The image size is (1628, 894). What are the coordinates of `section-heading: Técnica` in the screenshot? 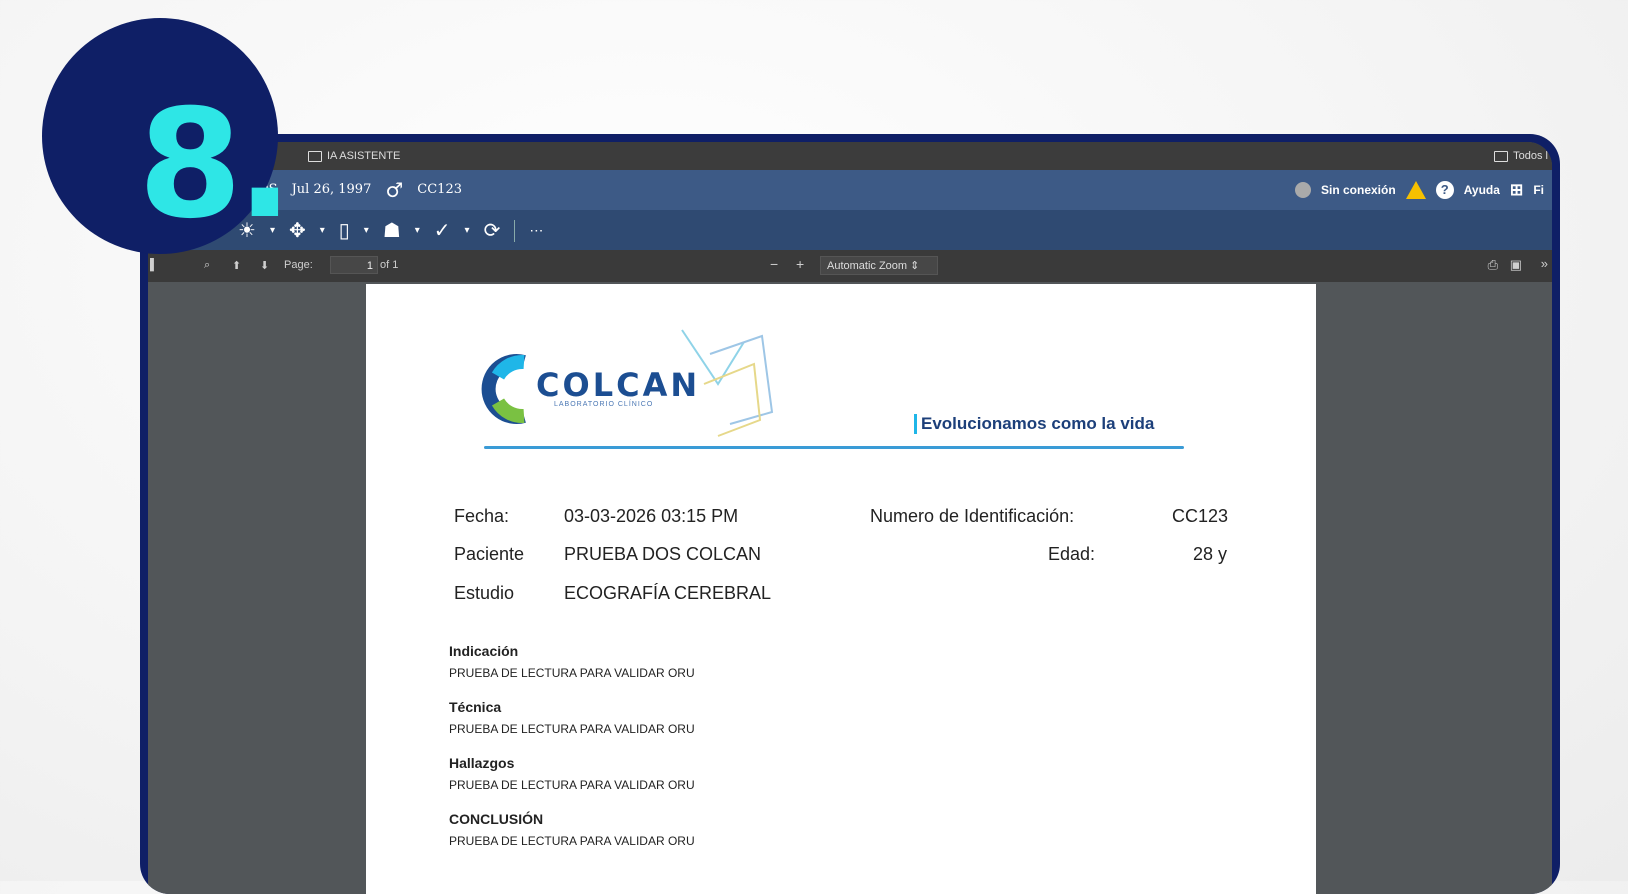 It's located at (475, 707).